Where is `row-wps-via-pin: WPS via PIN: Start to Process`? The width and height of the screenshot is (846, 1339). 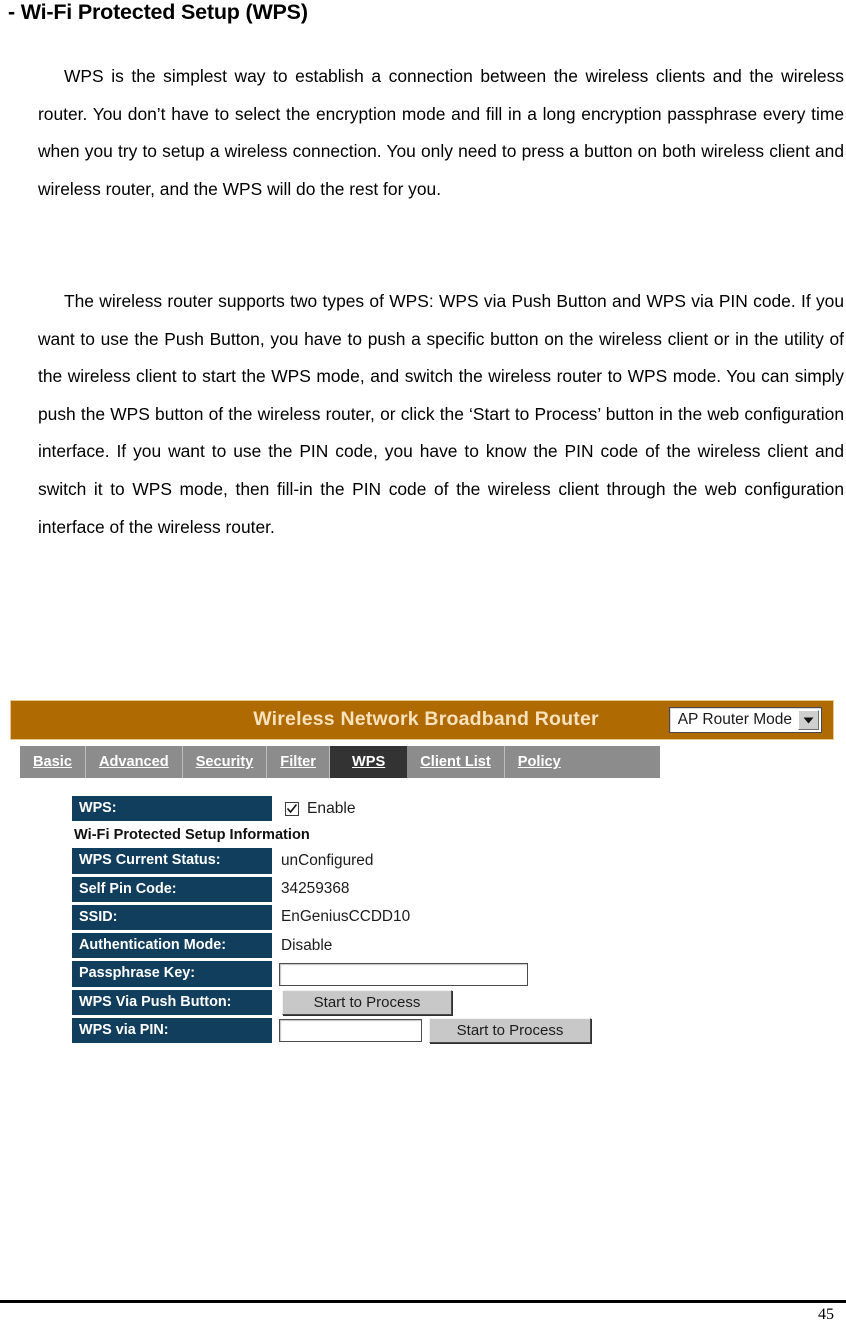 row-wps-via-pin: WPS via PIN: Start to Process is located at coordinates (352, 1030).